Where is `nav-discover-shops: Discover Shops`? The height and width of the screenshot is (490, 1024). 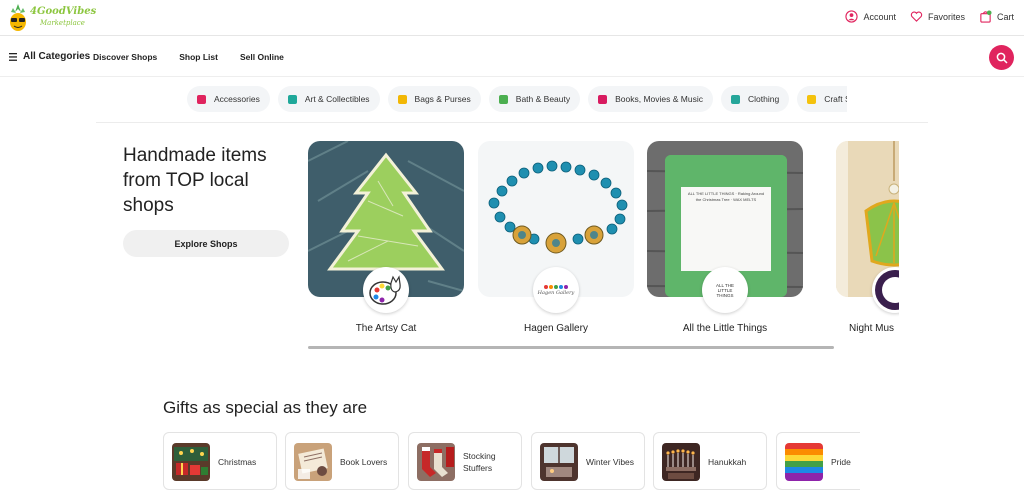
nav-discover-shops: Discover Shops is located at coordinates (125, 57).